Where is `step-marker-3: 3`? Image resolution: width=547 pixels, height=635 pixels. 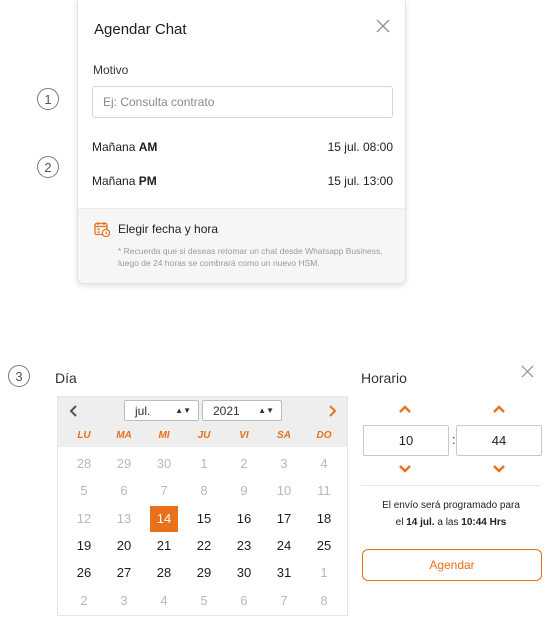 step-marker-3: 3 is located at coordinates (19, 376).